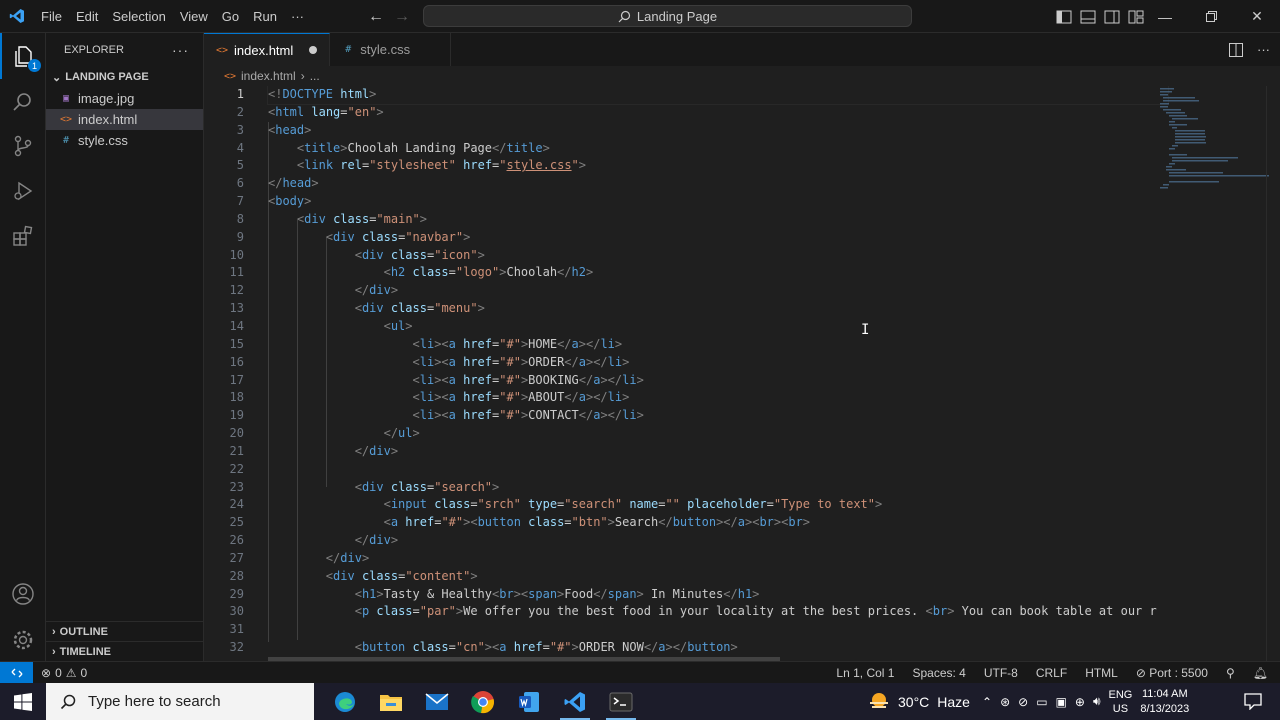 Image resolution: width=1280 pixels, height=720 pixels. Describe the element at coordinates (23, 701) in the screenshot. I see `windows-start-icon` at that location.